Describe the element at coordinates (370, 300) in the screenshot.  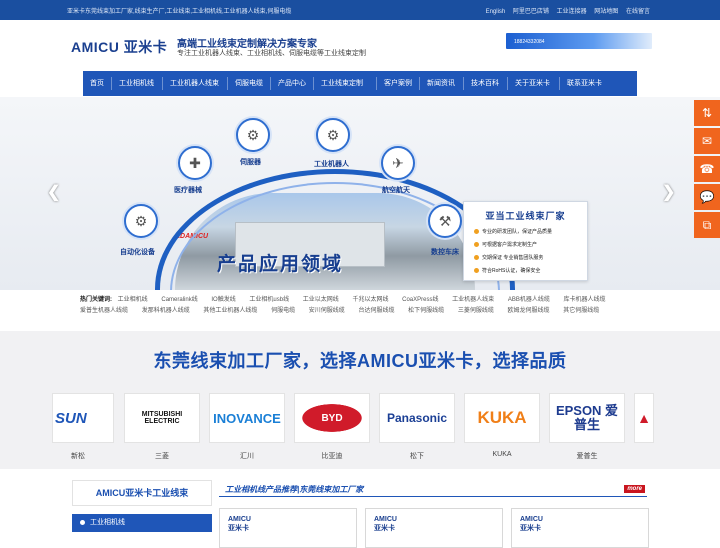
I see `keyword-link: 千兆以太网线` at that location.